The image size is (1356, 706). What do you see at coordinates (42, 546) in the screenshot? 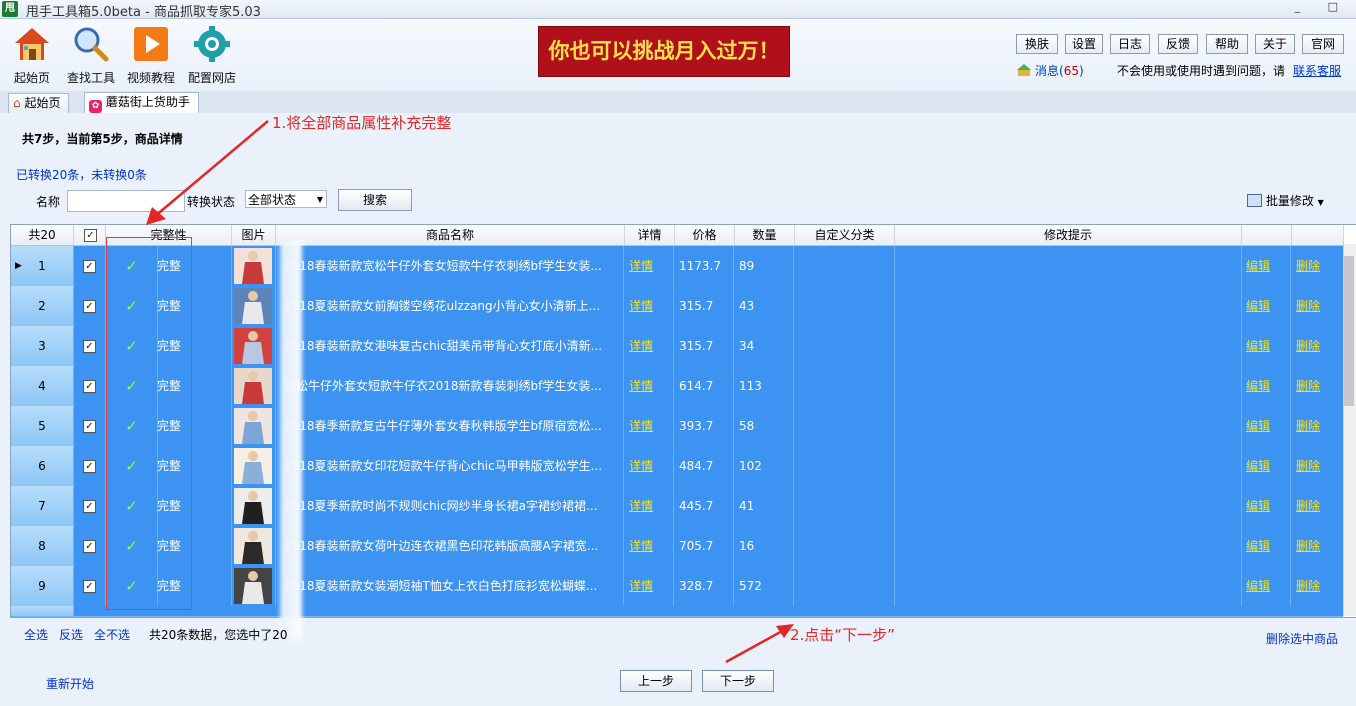
I see `row-number: 8` at bounding box center [42, 546].